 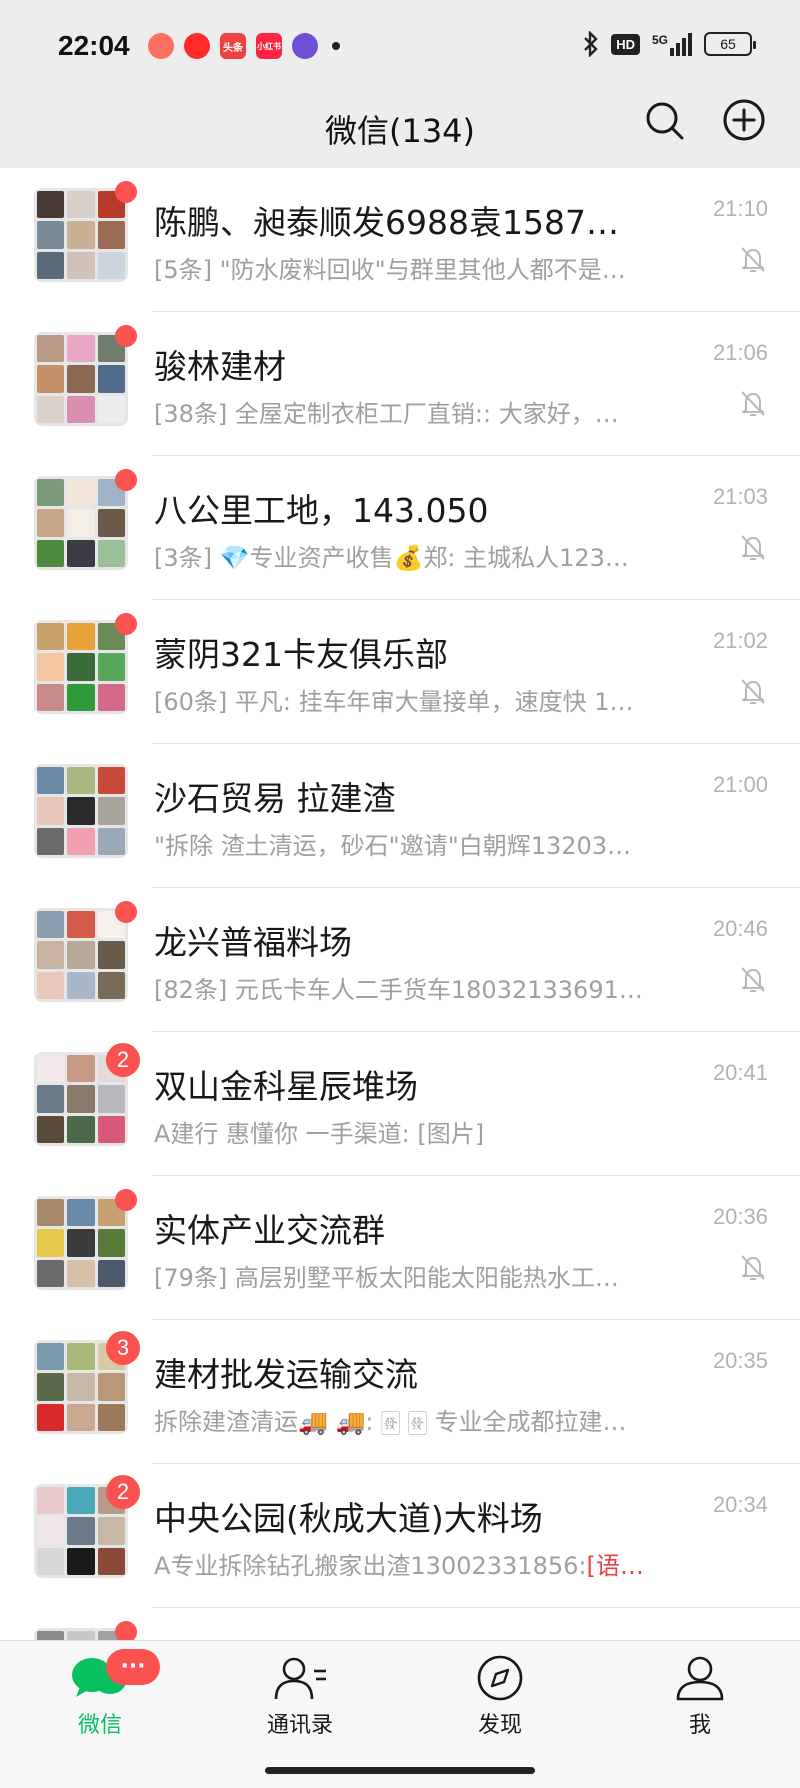 I want to click on tab-bar: ··· 微信 通讯录 发现 我, so click(x=400, y=1714).